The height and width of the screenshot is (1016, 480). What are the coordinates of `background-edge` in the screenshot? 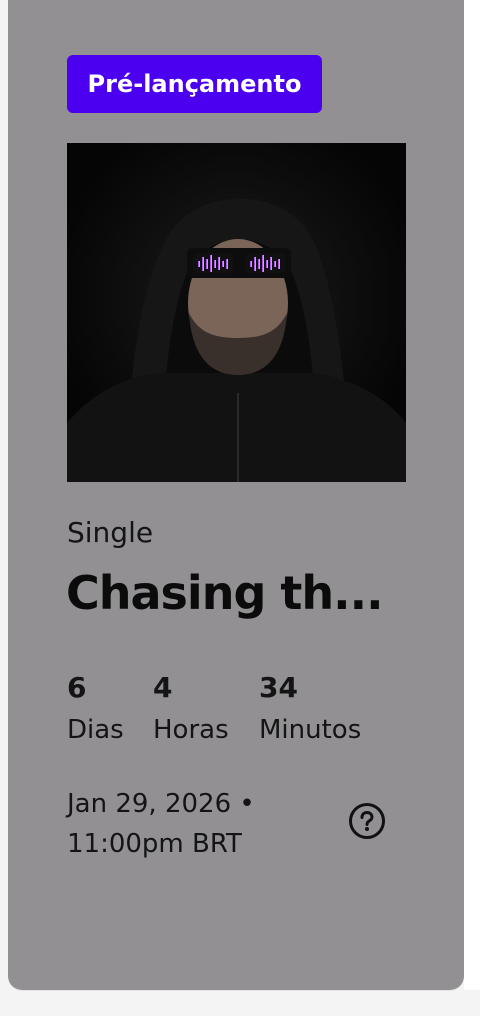 It's located at (472, 495).